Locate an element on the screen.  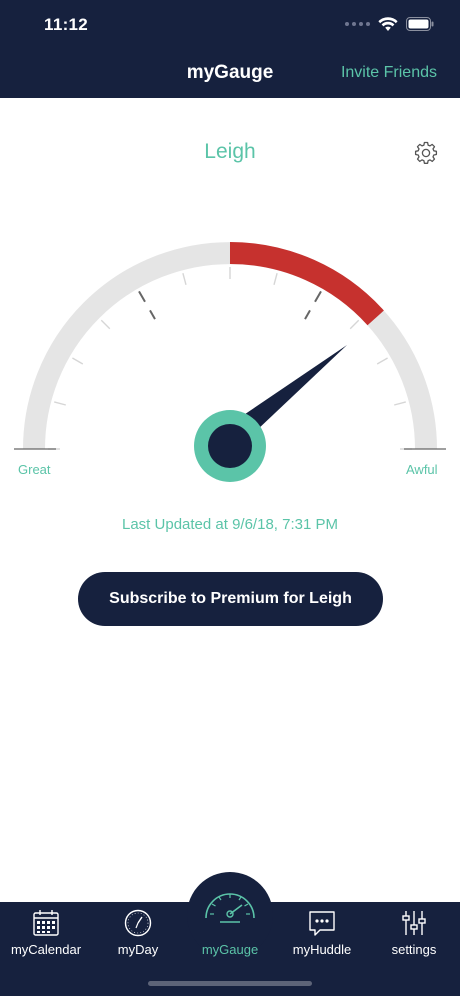
tab-label: settings is located at coordinates (414, 949).